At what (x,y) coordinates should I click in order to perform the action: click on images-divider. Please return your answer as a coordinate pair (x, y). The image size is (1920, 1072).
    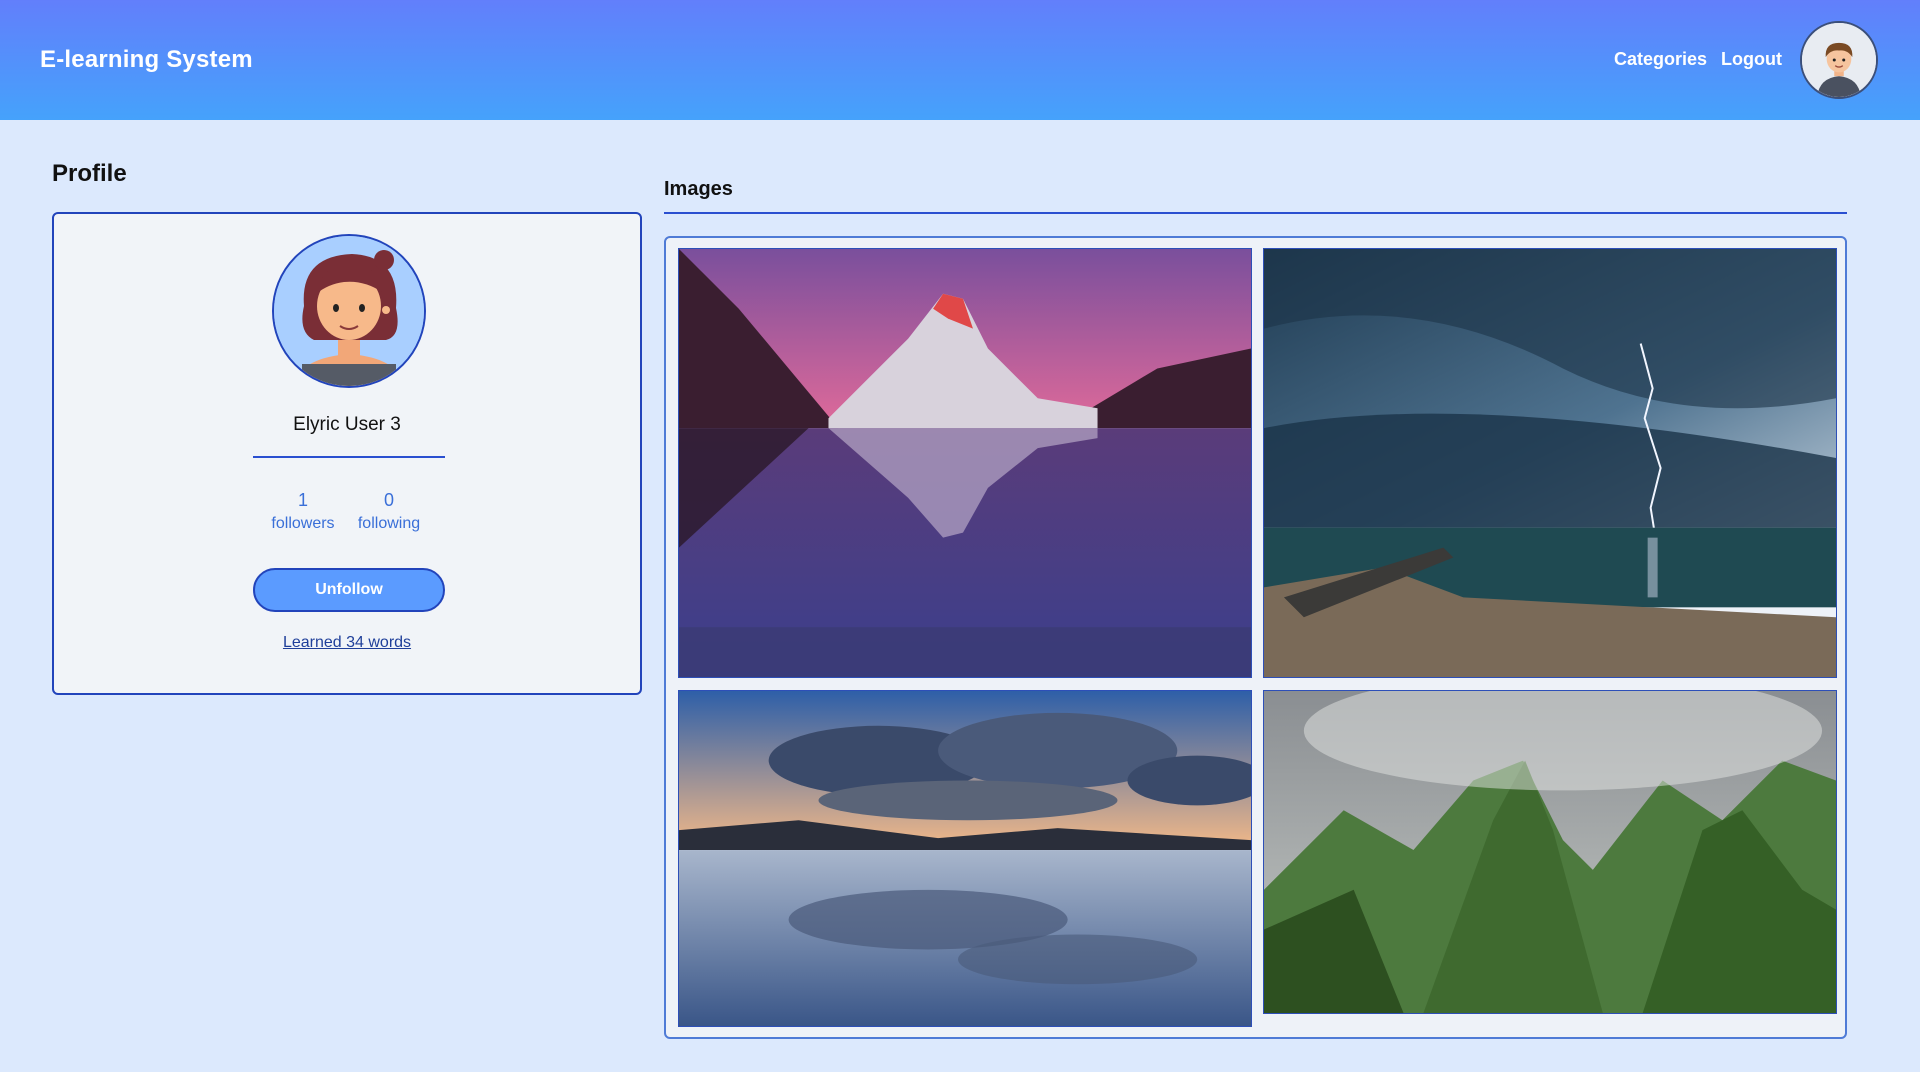
    Looking at the image, I should click on (1255, 213).